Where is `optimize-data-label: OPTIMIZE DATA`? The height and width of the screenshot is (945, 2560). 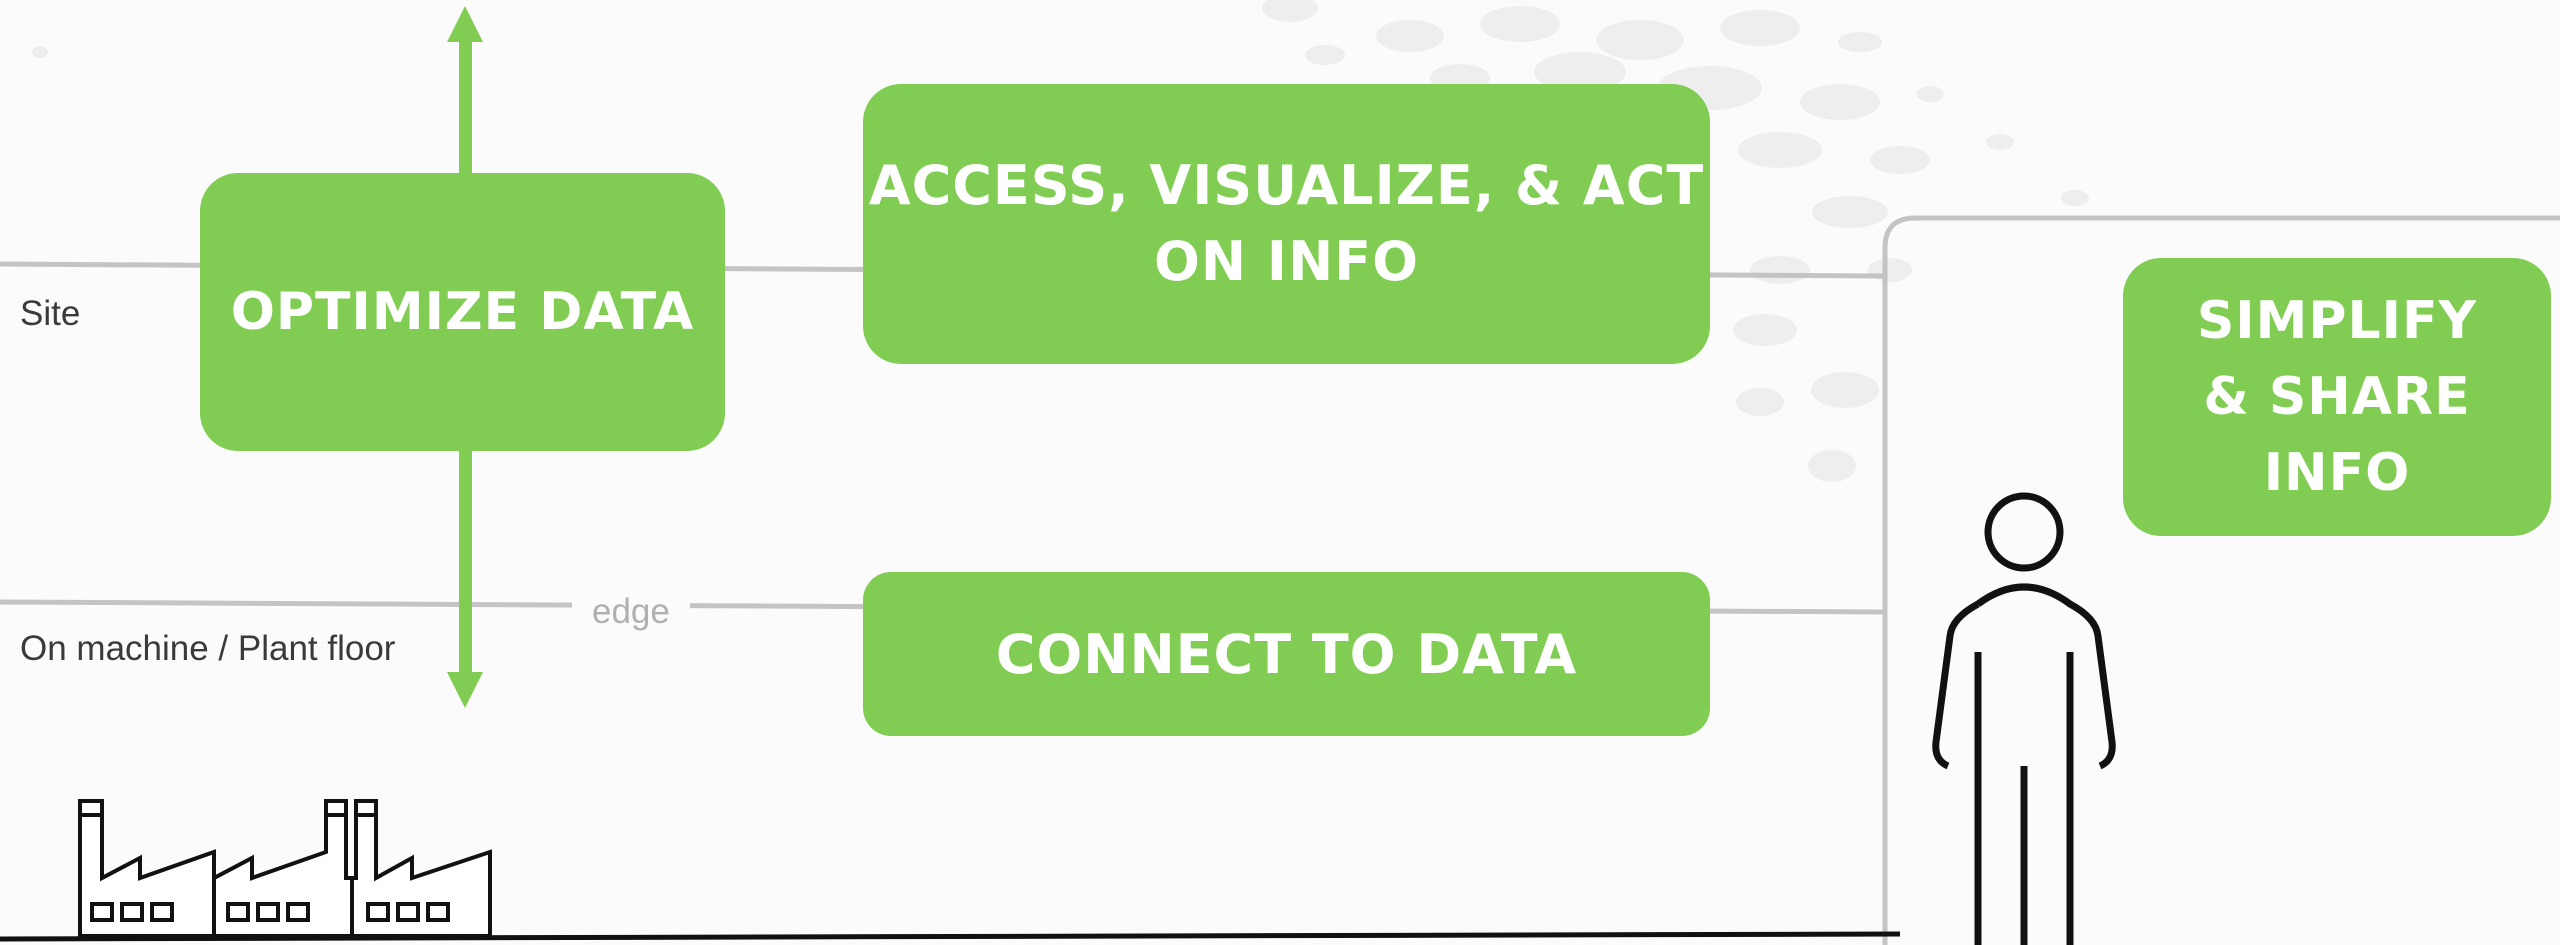
optimize-data-label: OPTIMIZE DATA is located at coordinates (462, 312).